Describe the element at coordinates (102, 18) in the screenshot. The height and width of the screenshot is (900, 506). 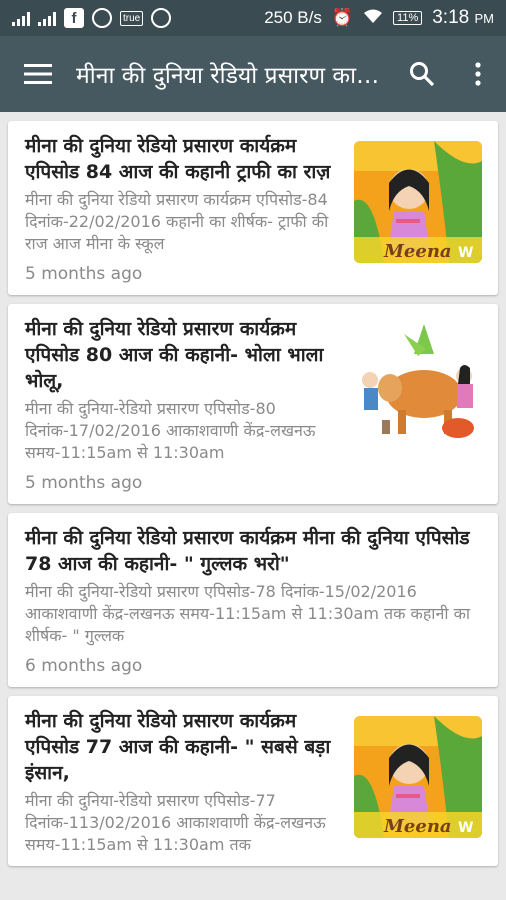
I see `s-app-icon` at that location.